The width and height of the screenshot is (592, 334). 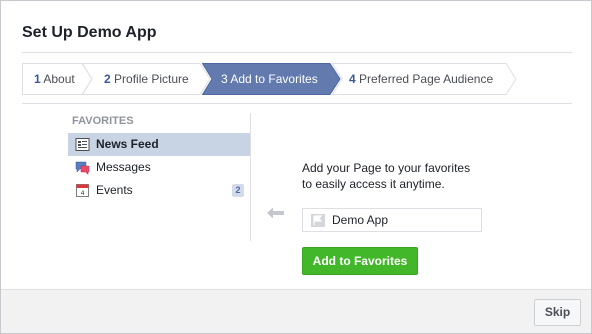 I want to click on step-label: Preferred Page Audience, so click(x=426, y=79).